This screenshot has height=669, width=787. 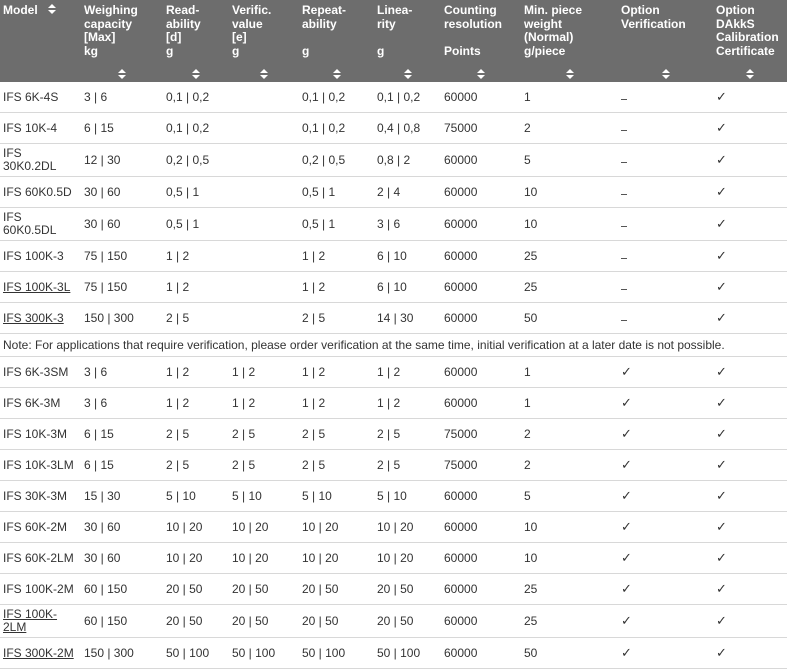 What do you see at coordinates (196, 287) in the screenshot?
I see `cell-readability: 1 | 2` at bounding box center [196, 287].